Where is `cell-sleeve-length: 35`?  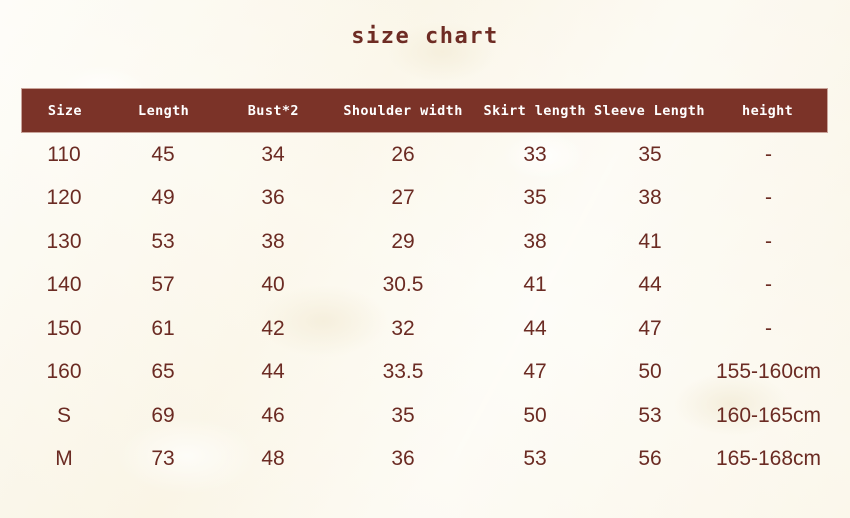
cell-sleeve-length: 35 is located at coordinates (650, 154).